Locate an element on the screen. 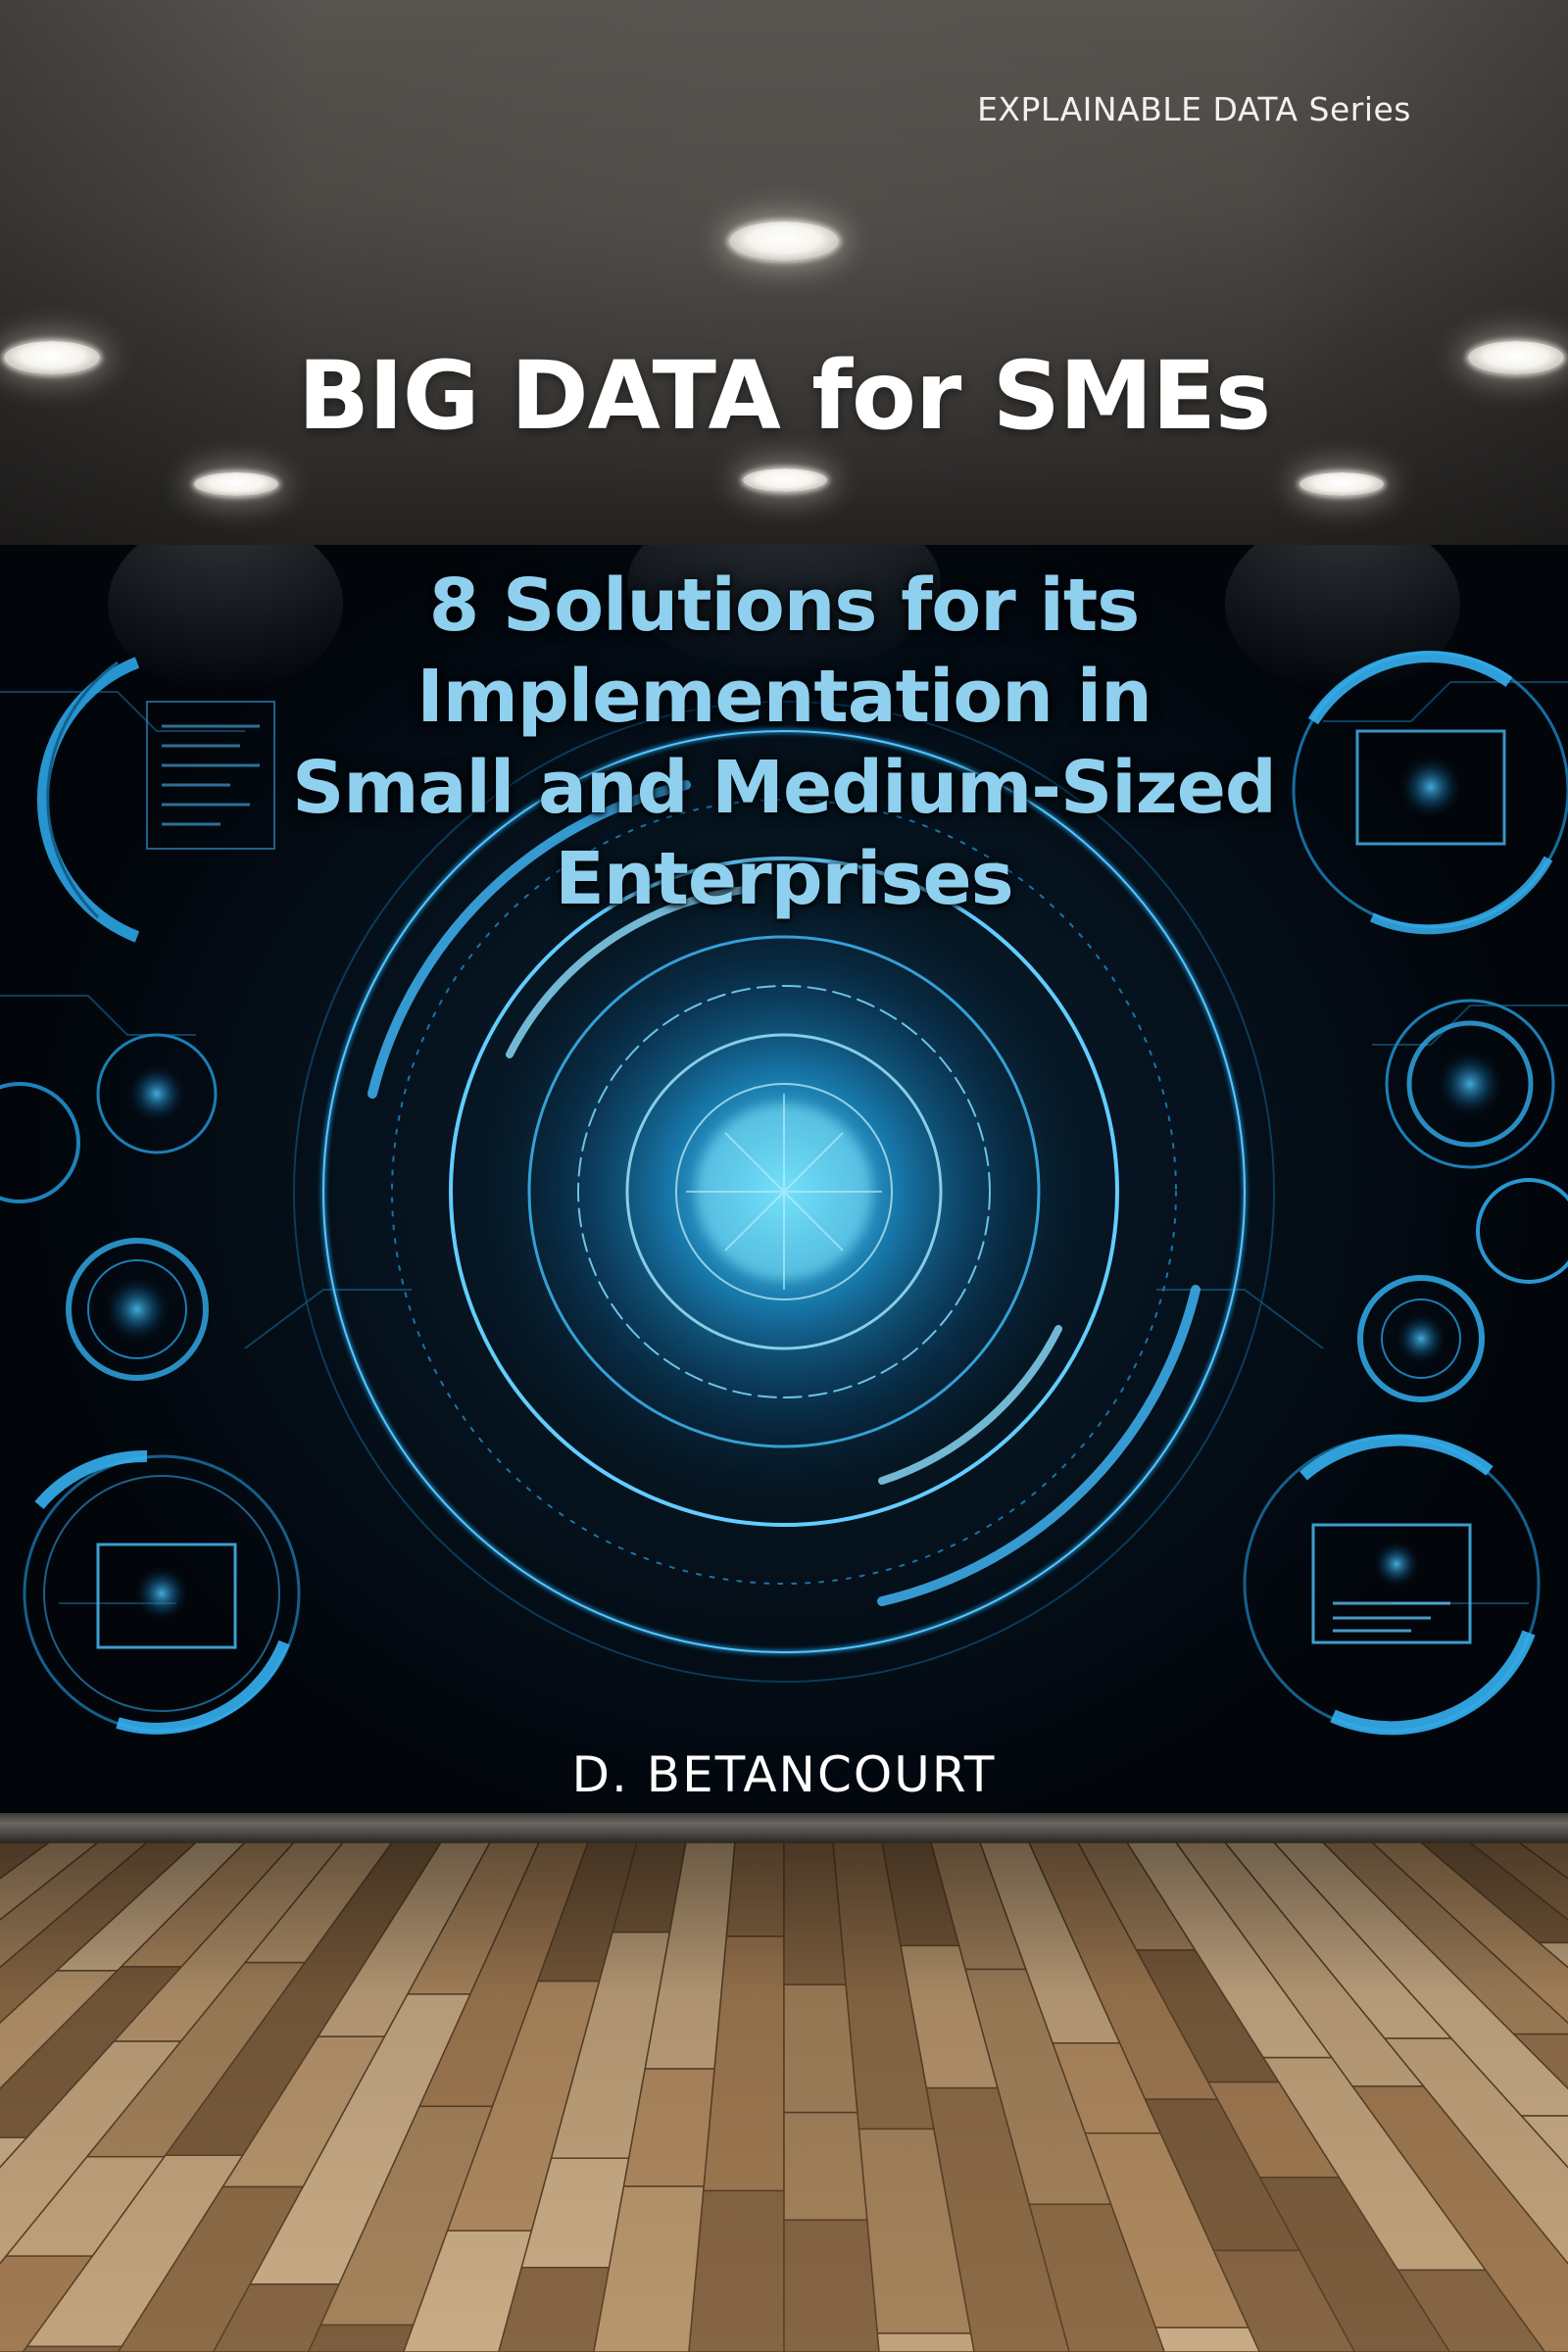 This screenshot has width=1568, height=2352. subtitle-line: 8 Solutions for its is located at coordinates (784, 606).